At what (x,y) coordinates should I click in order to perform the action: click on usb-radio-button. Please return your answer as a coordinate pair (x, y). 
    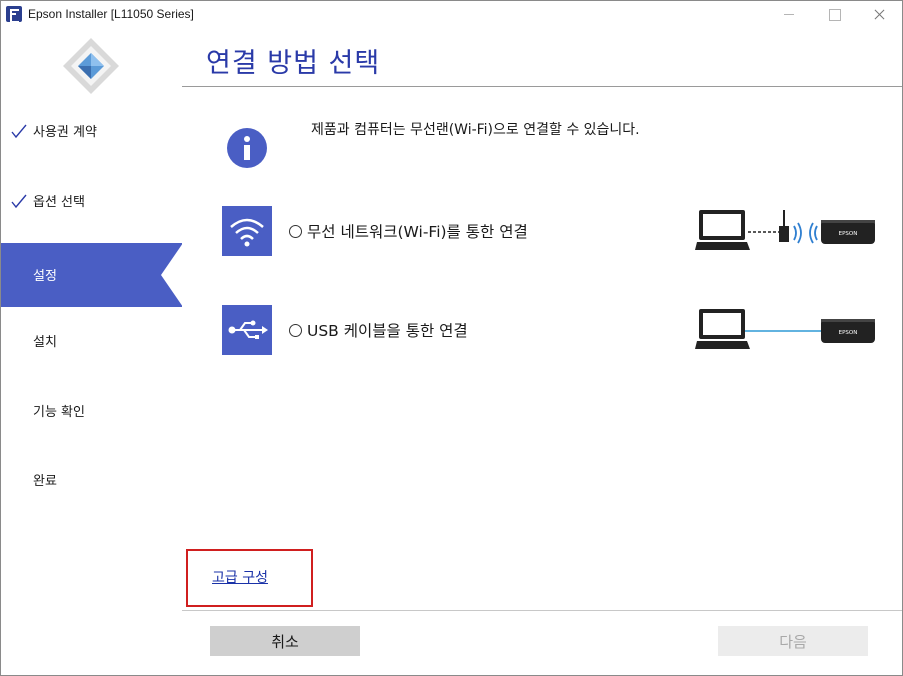
    Looking at the image, I should click on (295, 330).